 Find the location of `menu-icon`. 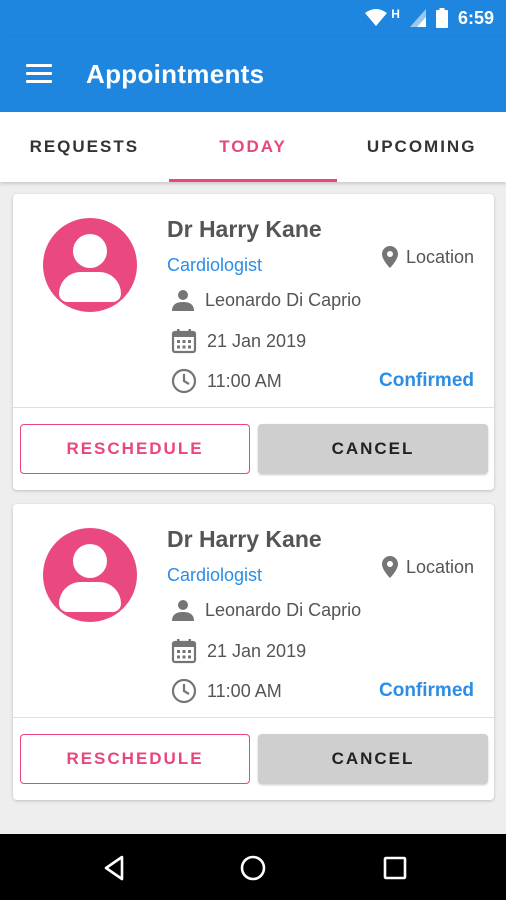

menu-icon is located at coordinates (40, 75).